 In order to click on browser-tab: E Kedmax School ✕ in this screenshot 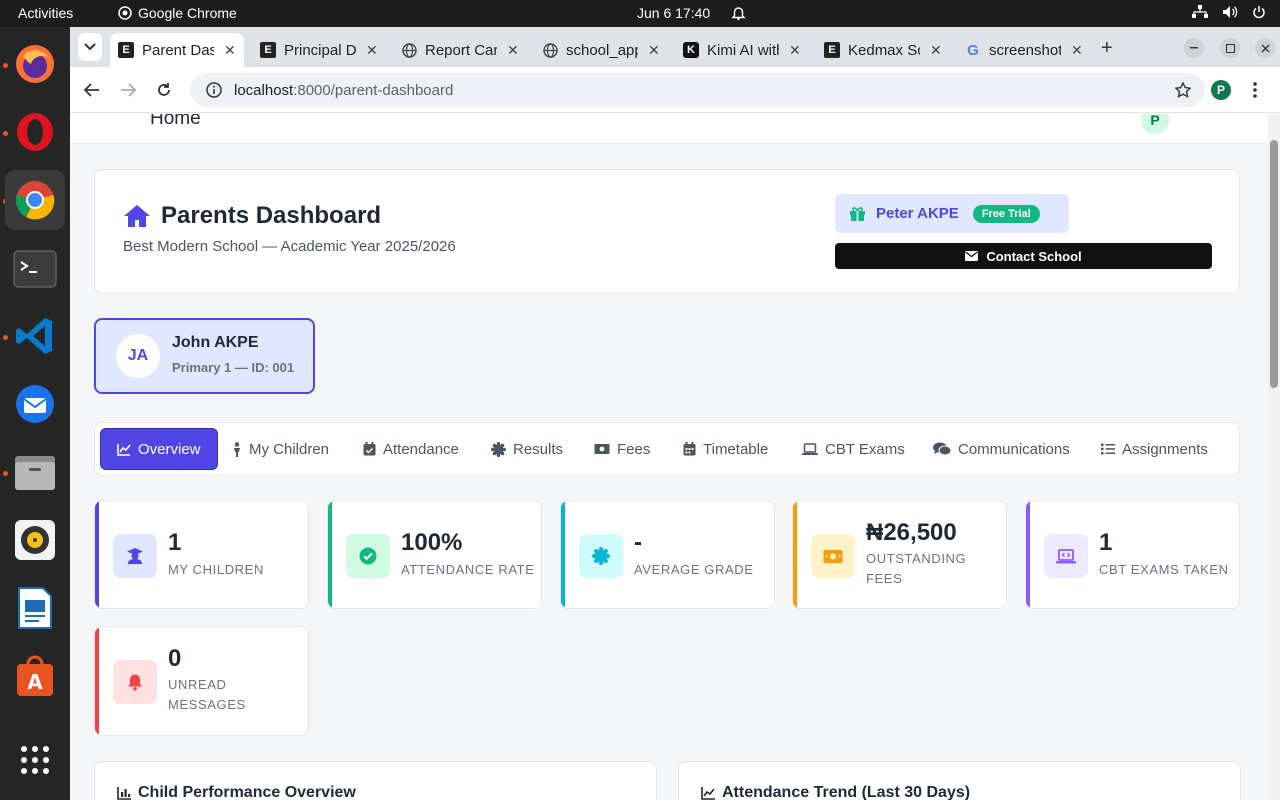, I will do `click(883, 50)`.